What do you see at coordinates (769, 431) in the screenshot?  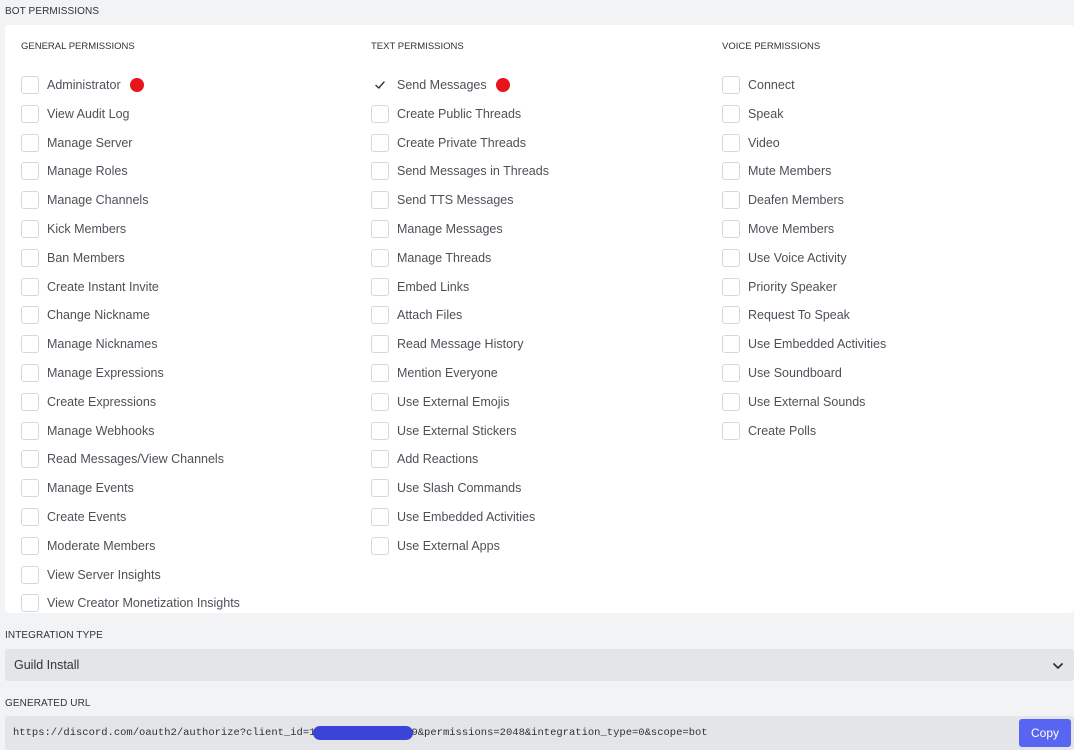 I see `permission-row: Create Polls` at bounding box center [769, 431].